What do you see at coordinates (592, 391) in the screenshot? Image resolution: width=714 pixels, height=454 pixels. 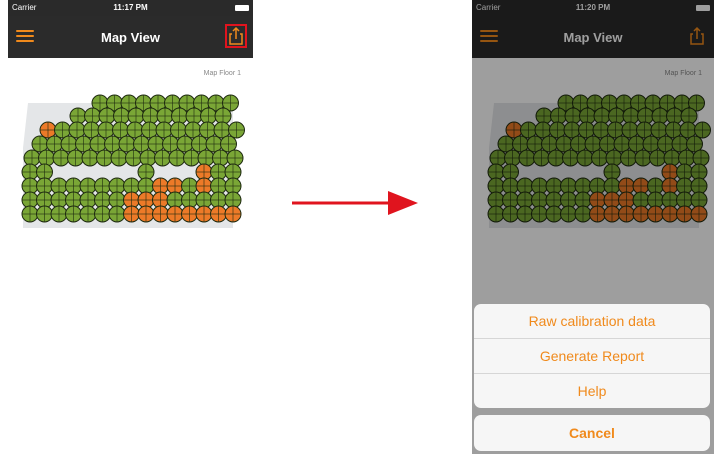 I see `action-help: Help` at bounding box center [592, 391].